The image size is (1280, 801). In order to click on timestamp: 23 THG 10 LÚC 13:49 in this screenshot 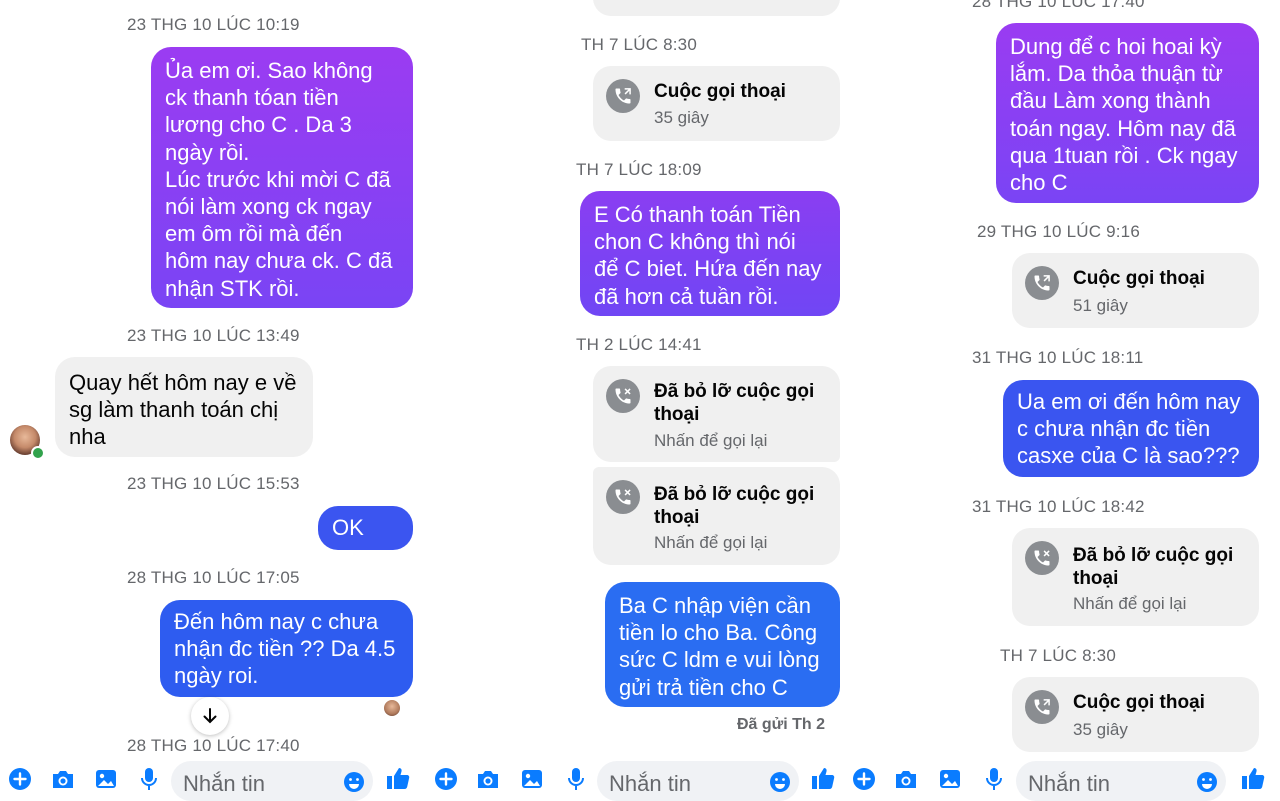, I will do `click(213, 335)`.